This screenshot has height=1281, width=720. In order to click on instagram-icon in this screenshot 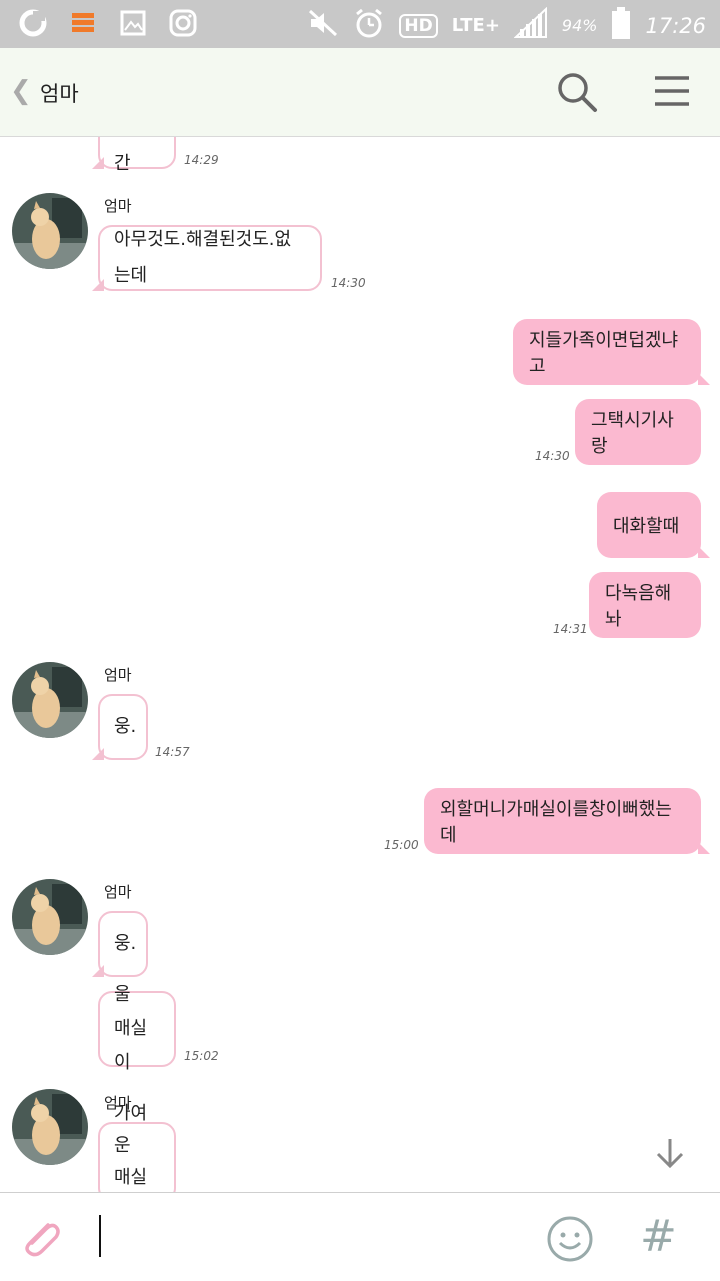, I will do `click(183, 23)`.